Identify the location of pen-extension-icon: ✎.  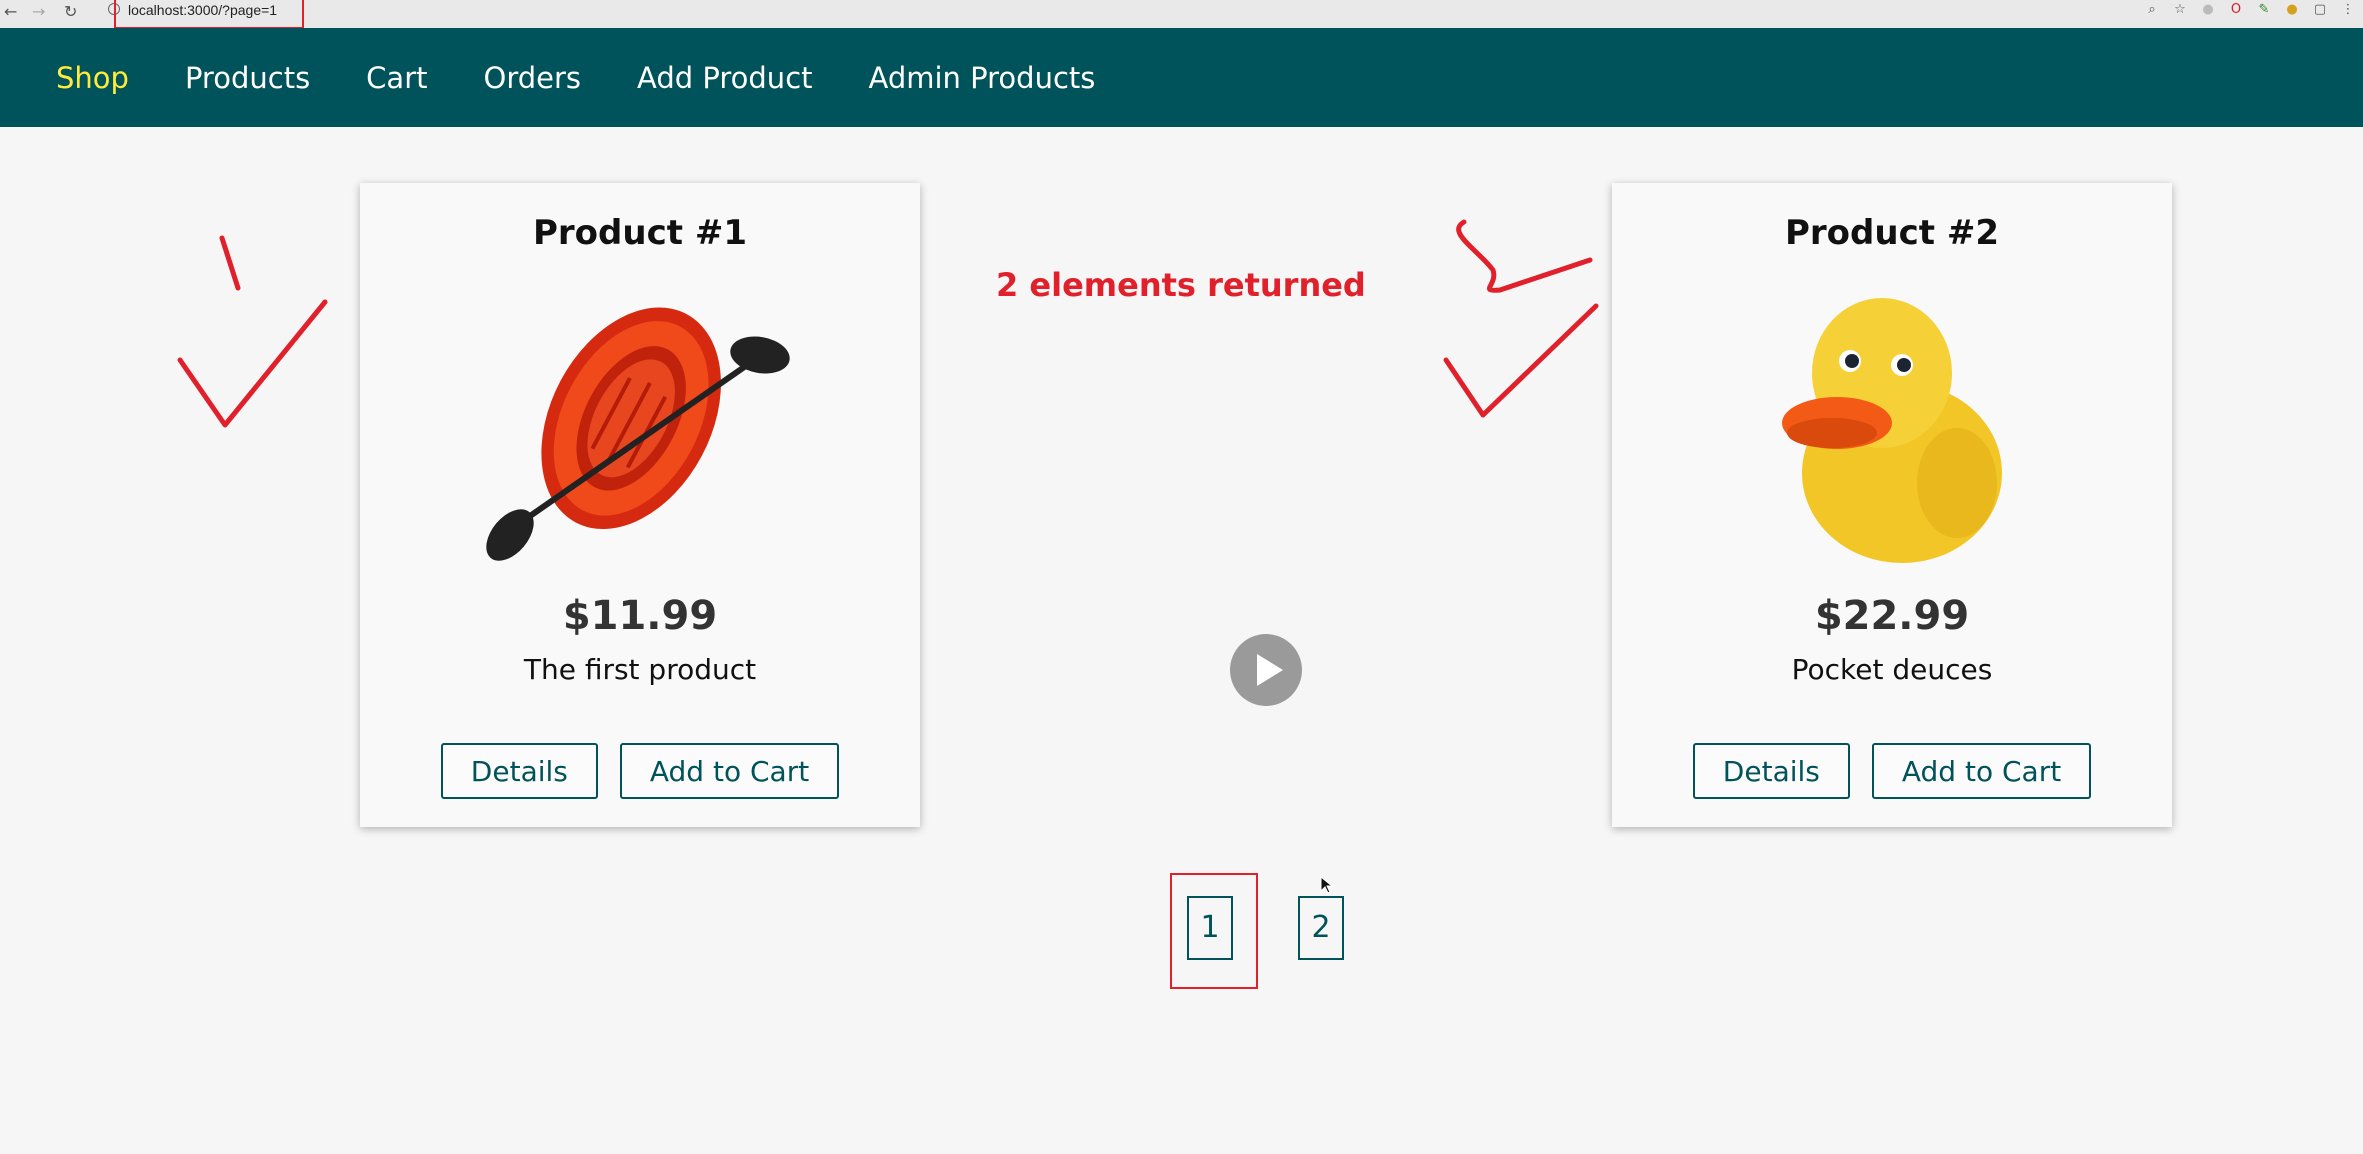
(2264, 10).